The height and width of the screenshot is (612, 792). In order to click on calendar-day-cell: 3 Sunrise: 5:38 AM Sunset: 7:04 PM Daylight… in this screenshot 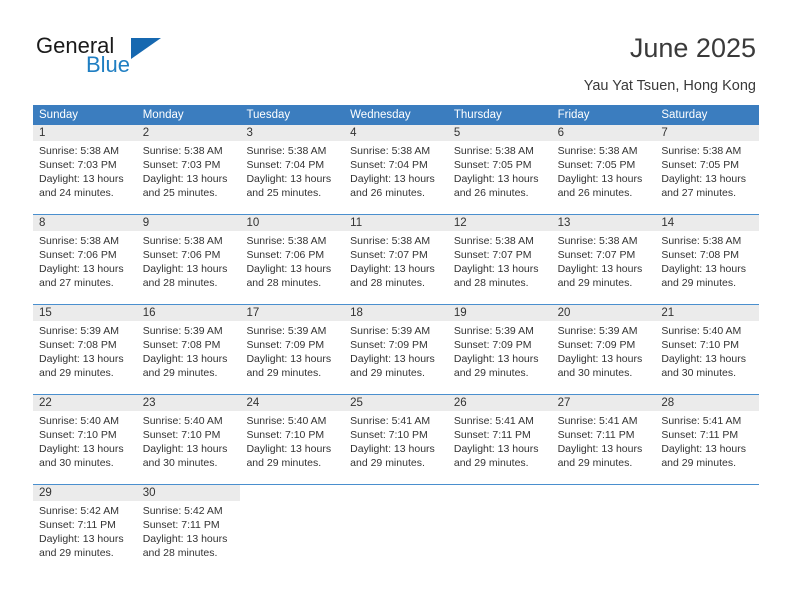, I will do `click(292, 169)`.